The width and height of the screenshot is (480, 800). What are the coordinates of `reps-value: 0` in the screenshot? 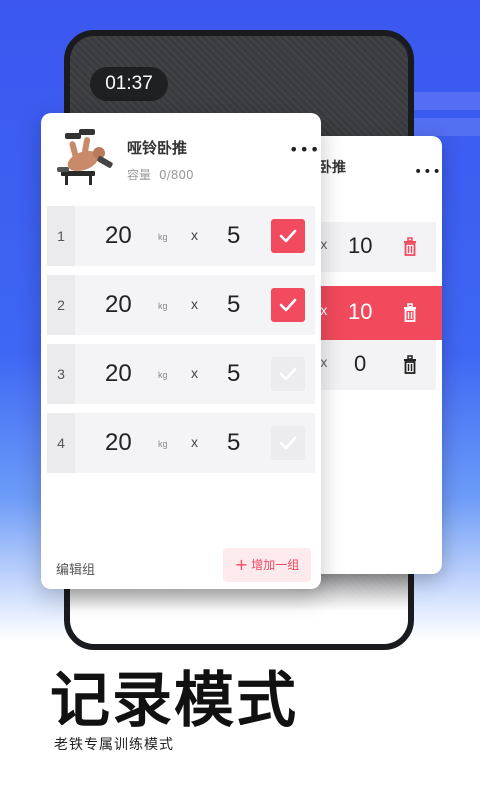 It's located at (360, 364).